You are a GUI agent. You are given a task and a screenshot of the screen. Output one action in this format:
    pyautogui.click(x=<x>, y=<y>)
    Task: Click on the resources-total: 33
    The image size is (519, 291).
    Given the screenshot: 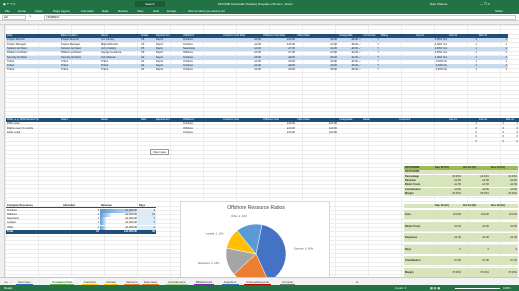 What is the action you would take?
    pyautogui.click(x=147, y=232)
    